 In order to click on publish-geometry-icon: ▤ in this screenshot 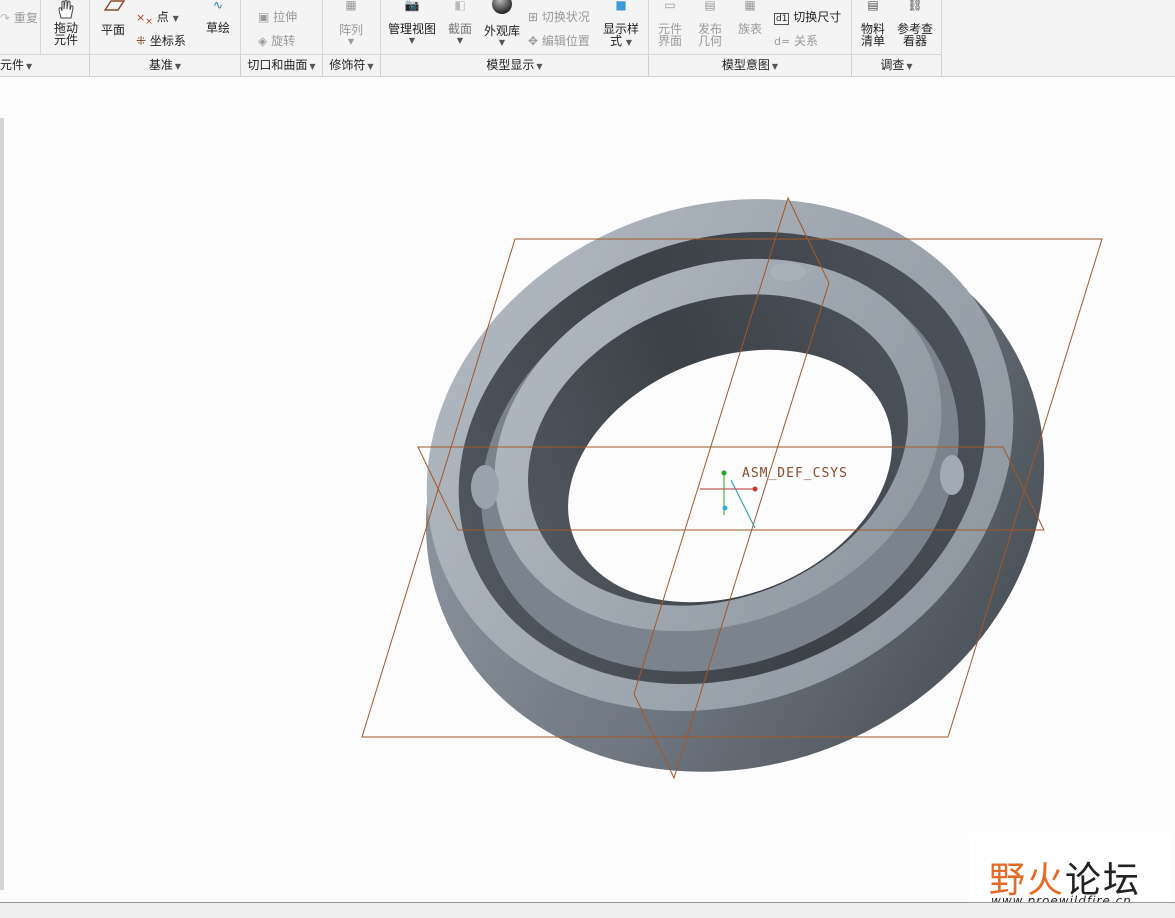, I will do `click(710, 6)`.